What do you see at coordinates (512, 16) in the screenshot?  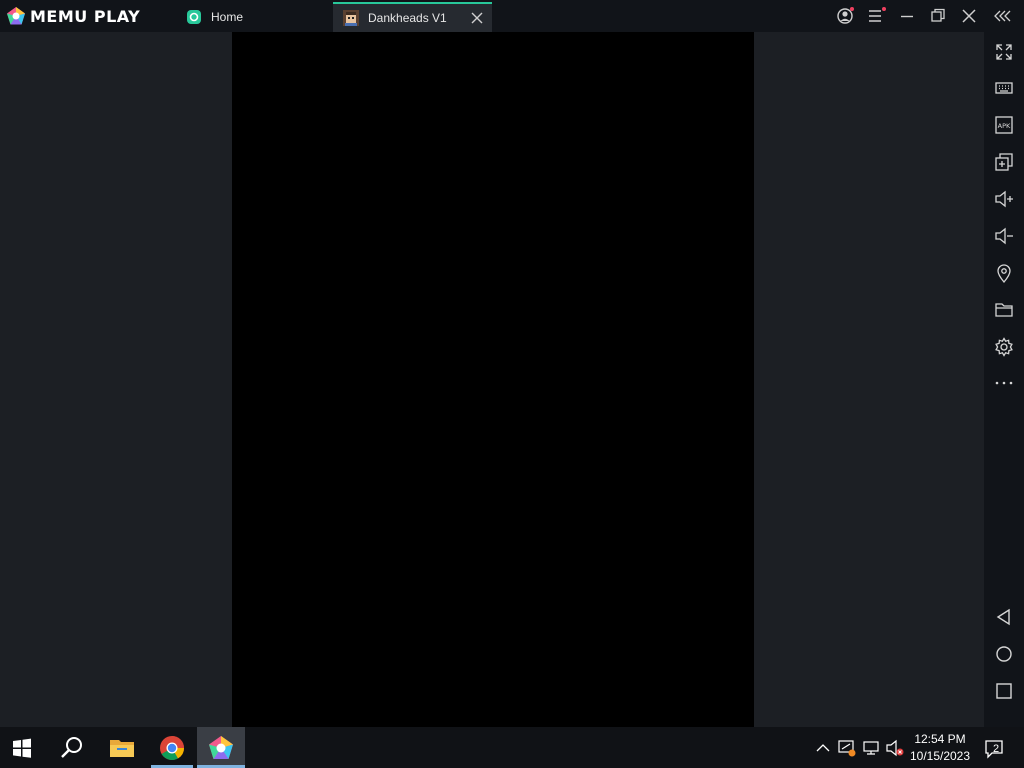 I see `title-bar: MEMU PLAY Home Dankheads V1` at bounding box center [512, 16].